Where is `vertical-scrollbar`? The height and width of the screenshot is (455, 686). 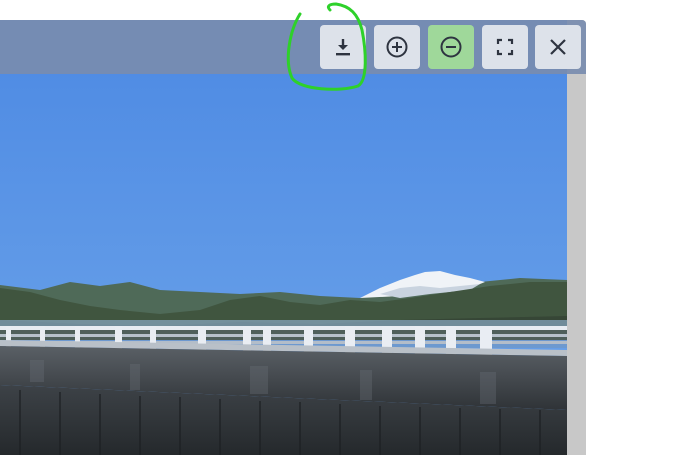 vertical-scrollbar is located at coordinates (576, 237).